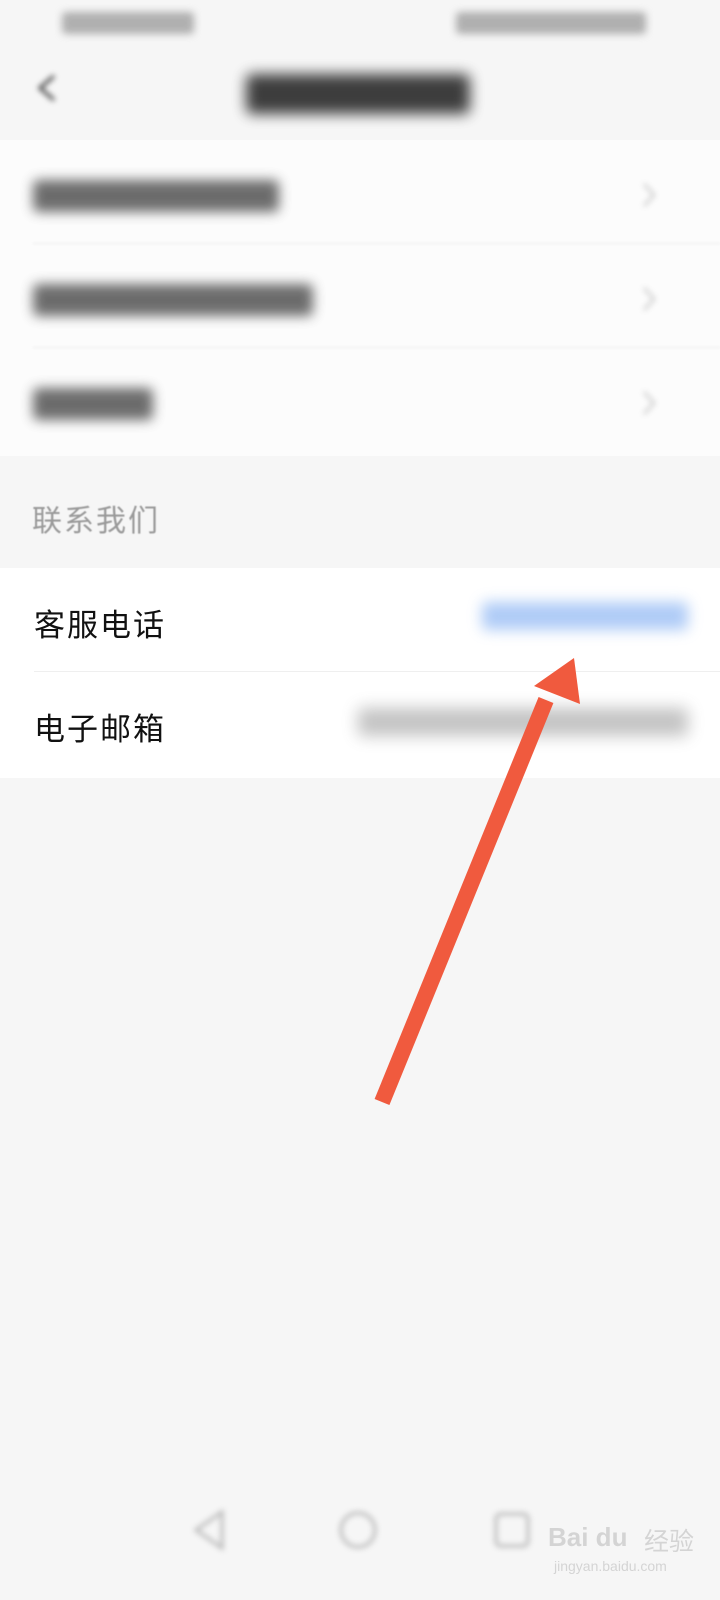  Describe the element at coordinates (523, 722) in the screenshot. I see `email-address-value` at that location.